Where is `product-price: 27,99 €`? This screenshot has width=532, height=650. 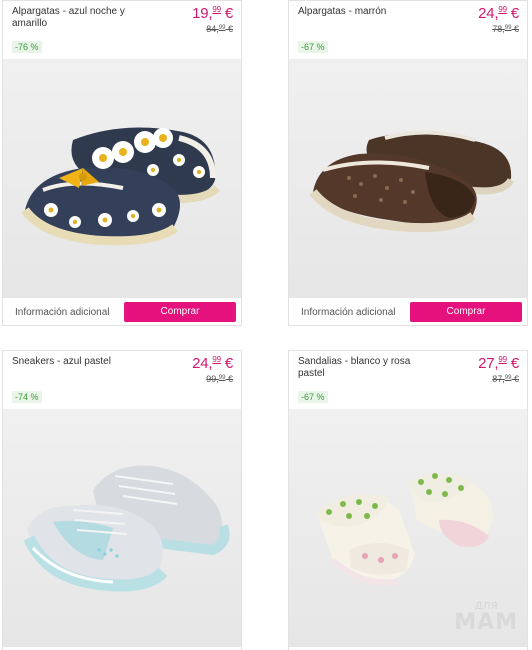 product-price: 27,99 € is located at coordinates (498, 363).